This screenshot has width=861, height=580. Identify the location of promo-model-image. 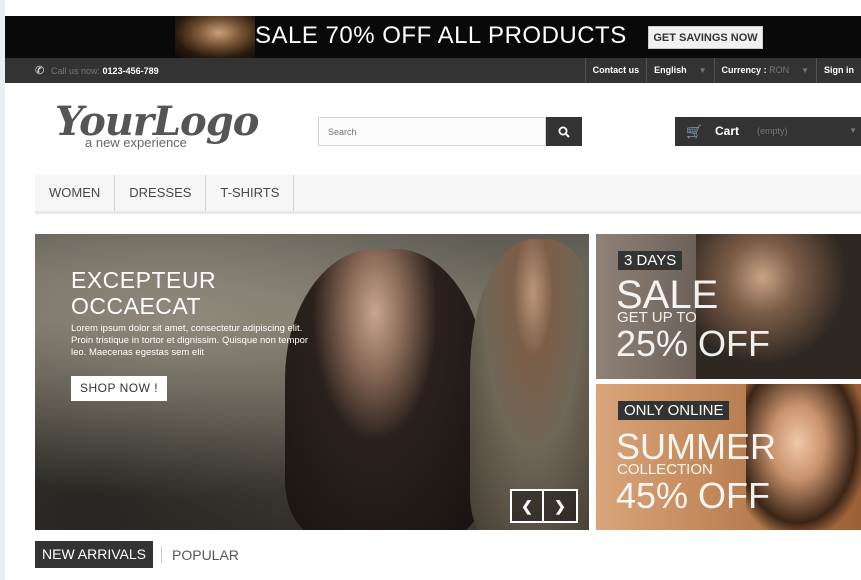
(215, 37).